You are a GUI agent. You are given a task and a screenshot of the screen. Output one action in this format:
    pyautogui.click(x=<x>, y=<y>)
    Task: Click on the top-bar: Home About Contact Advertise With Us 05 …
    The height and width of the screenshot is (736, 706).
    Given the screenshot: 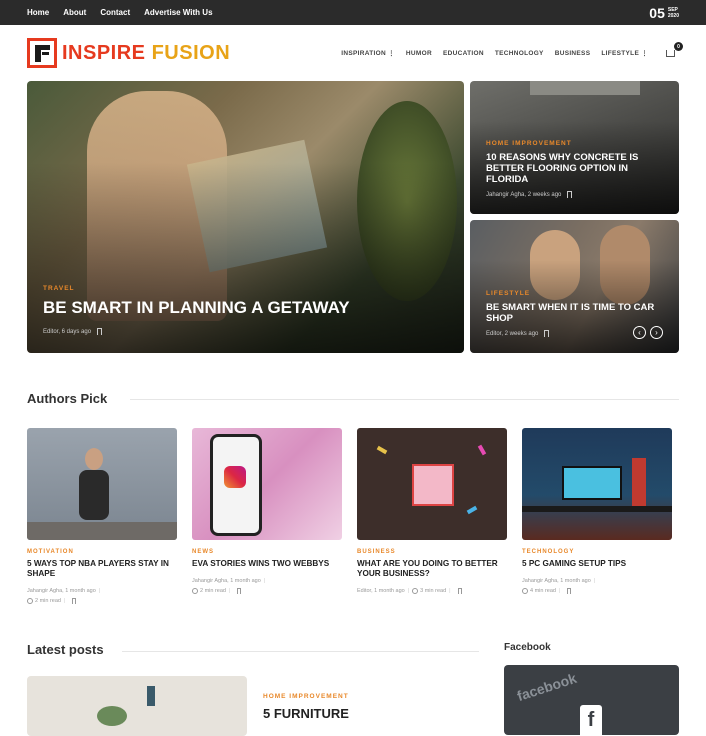 What is the action you would take?
    pyautogui.click(x=353, y=12)
    